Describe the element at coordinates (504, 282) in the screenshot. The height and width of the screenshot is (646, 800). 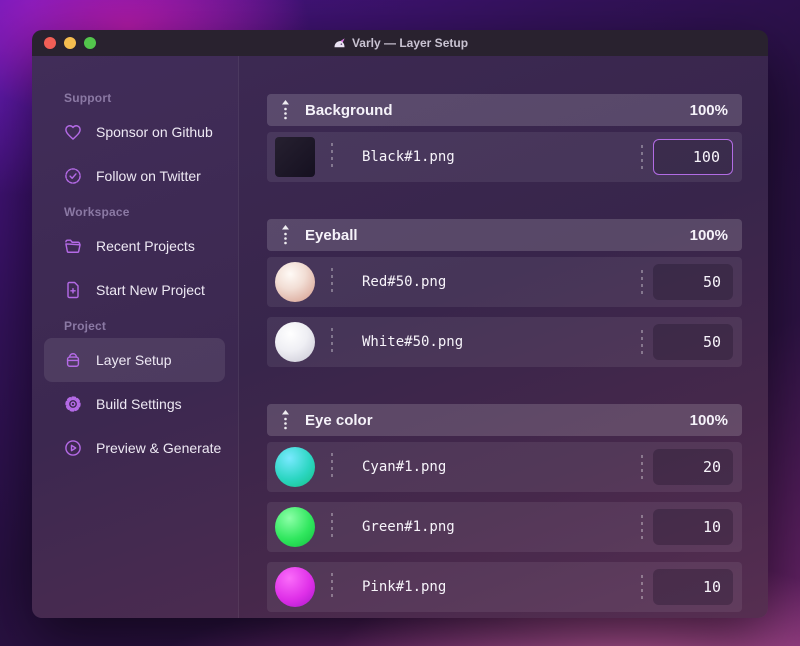
I see `layer-row: Red#50.png` at that location.